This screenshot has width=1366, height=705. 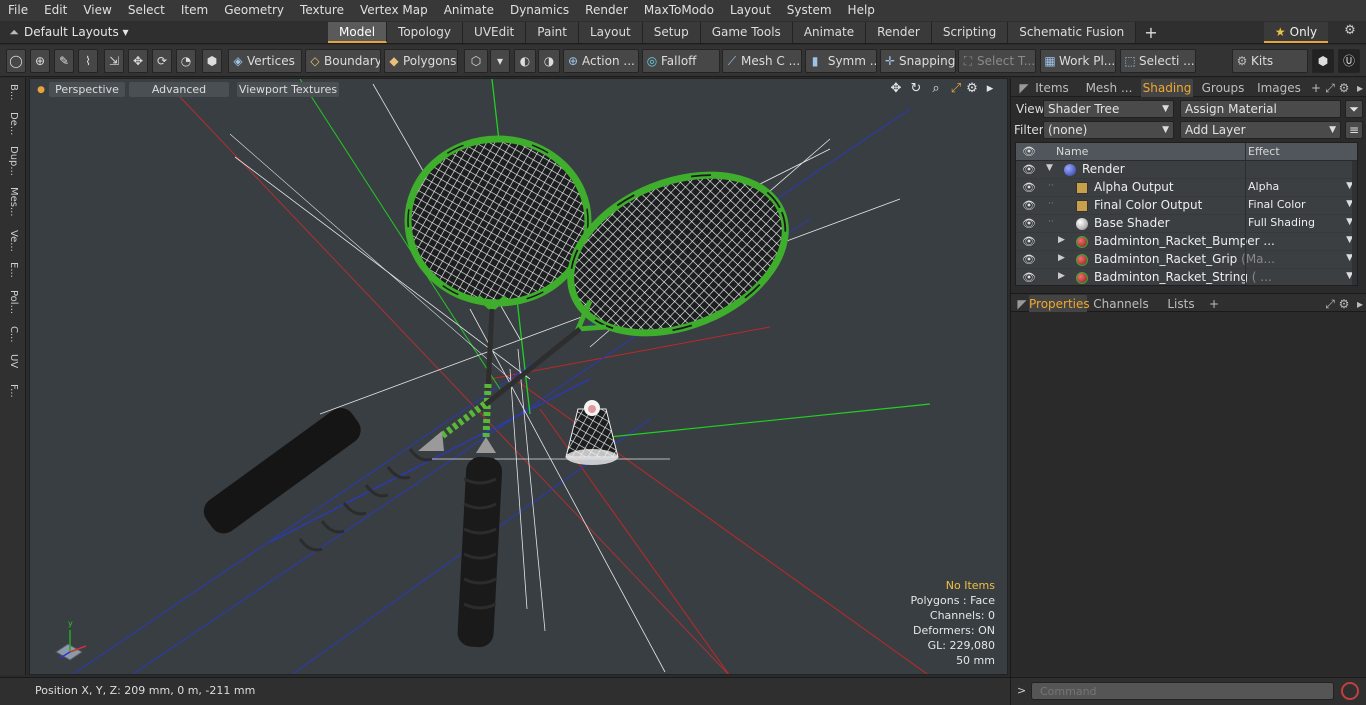 I want to click on tab-schematic-fusion: Schematic Fusion, so click(x=1072, y=32).